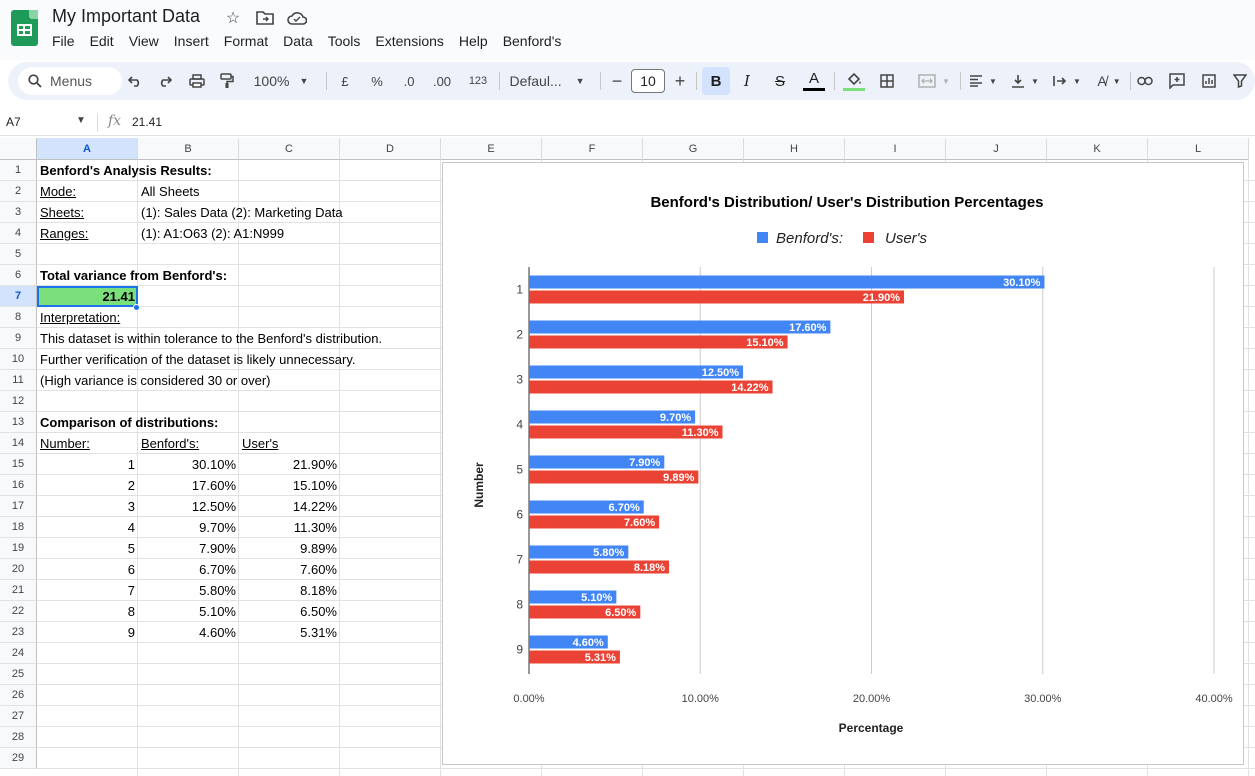  I want to click on menus-search-button: Menus, so click(70, 81).